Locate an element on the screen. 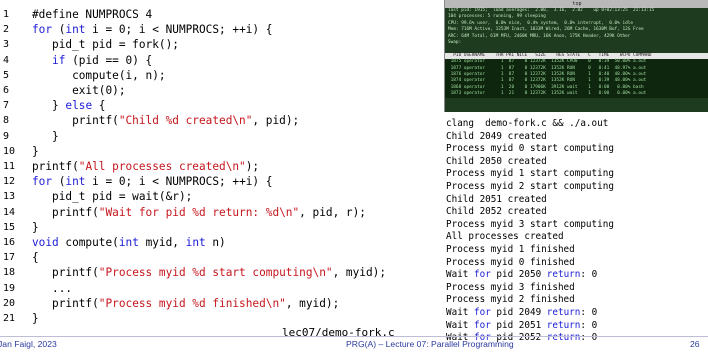 The image size is (708, 358). line-number: 21 is located at coordinates (9, 318).